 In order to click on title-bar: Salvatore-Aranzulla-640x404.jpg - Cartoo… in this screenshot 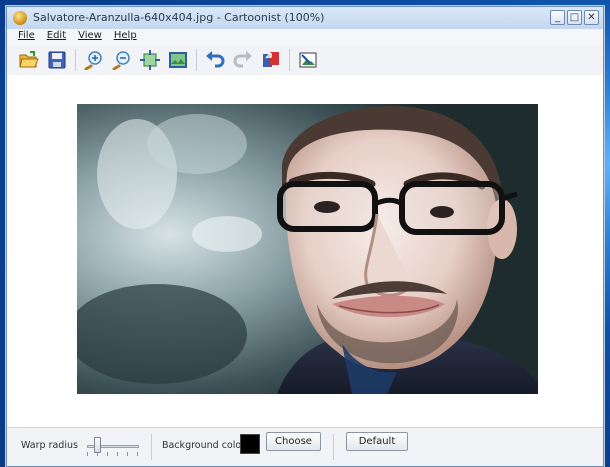, I will do `click(305, 18)`.